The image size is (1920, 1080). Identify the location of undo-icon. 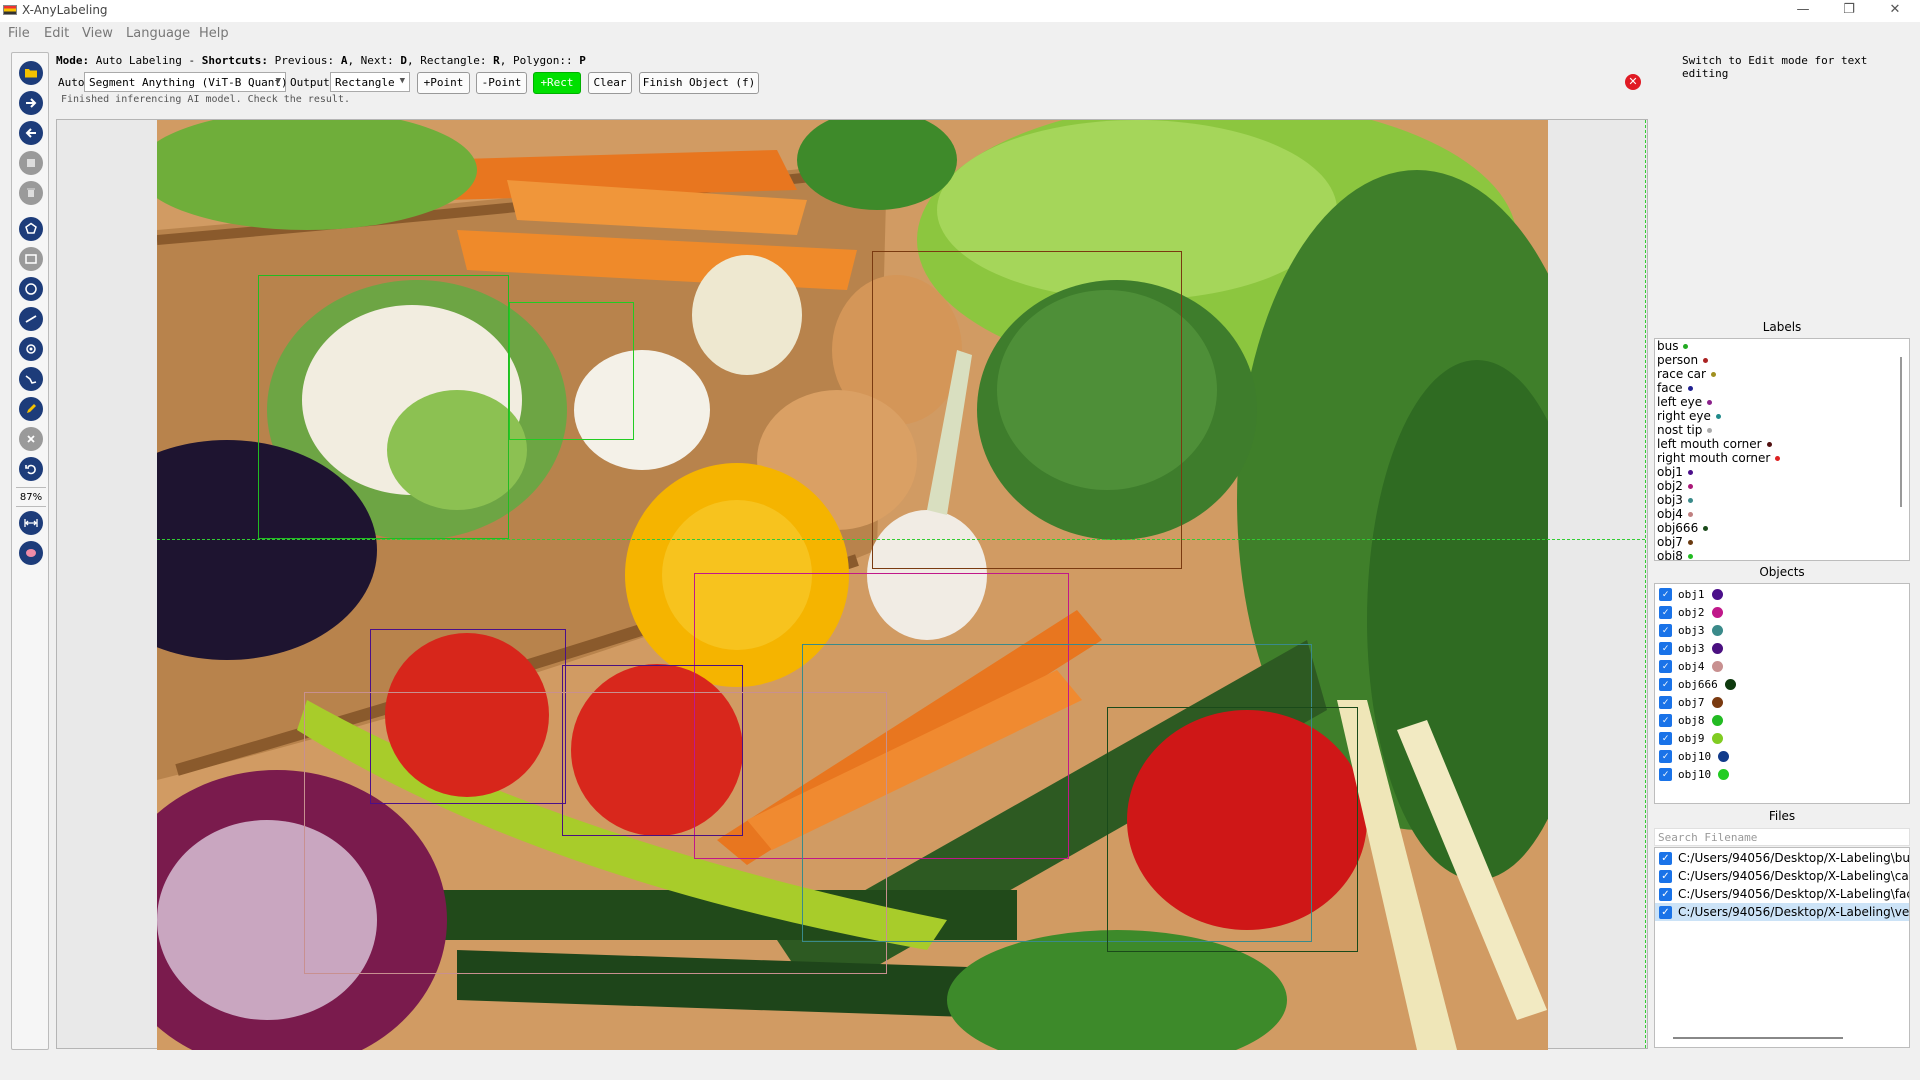
(31, 469).